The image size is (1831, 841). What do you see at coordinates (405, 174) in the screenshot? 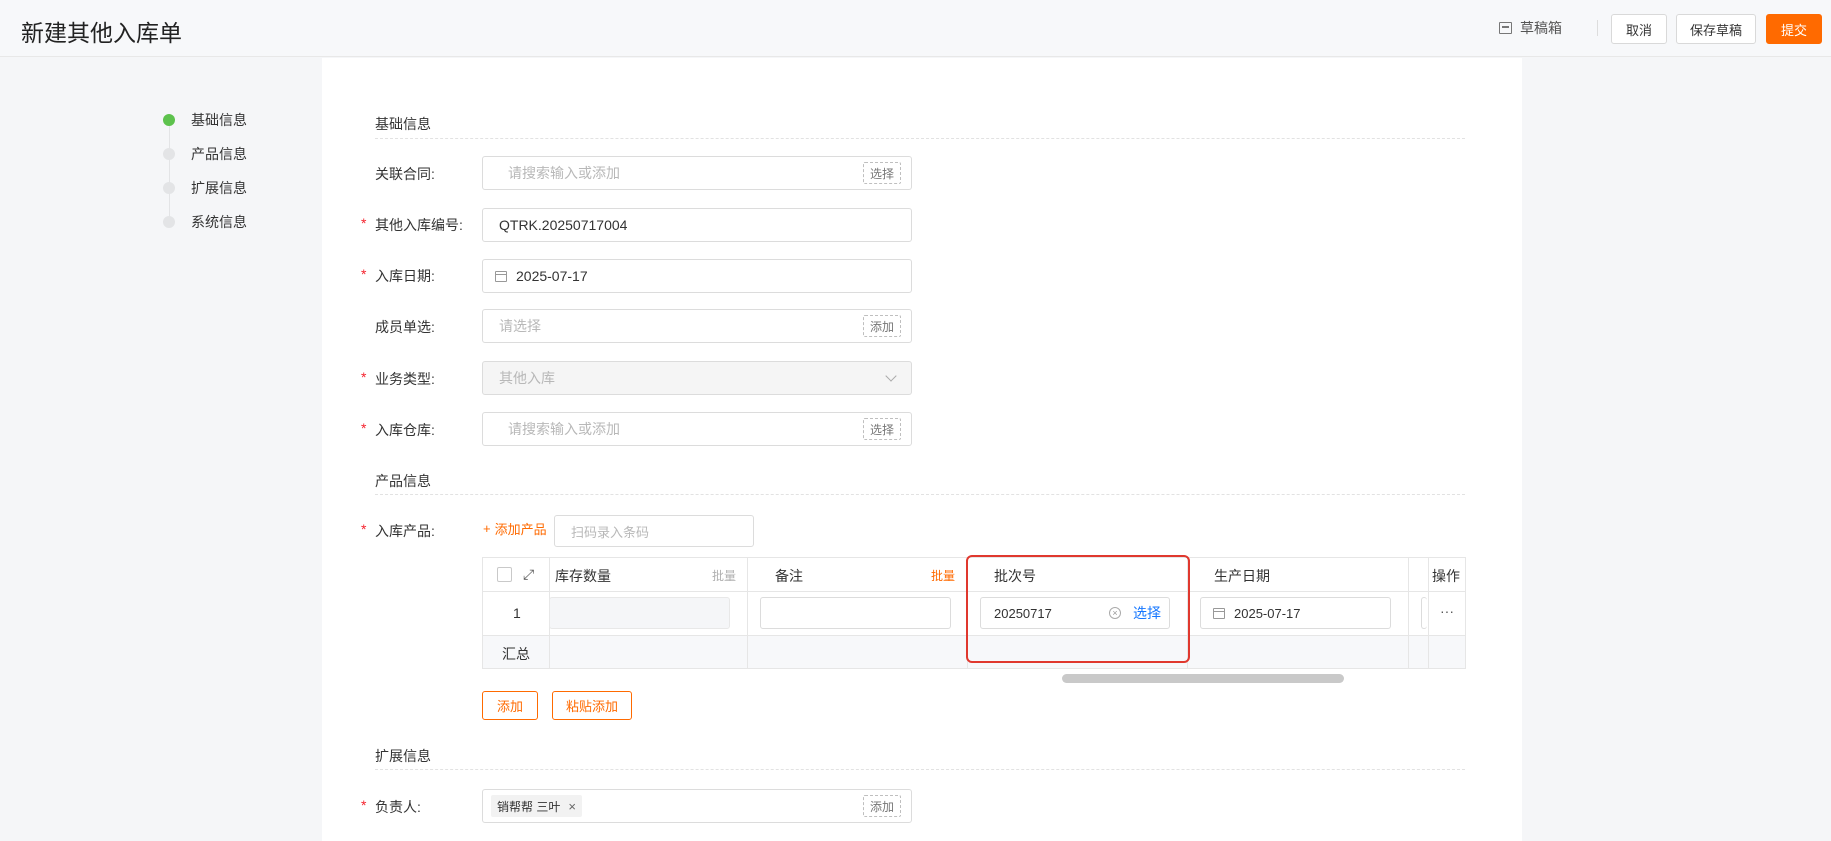
I see `contract-label: 关联合同:` at bounding box center [405, 174].